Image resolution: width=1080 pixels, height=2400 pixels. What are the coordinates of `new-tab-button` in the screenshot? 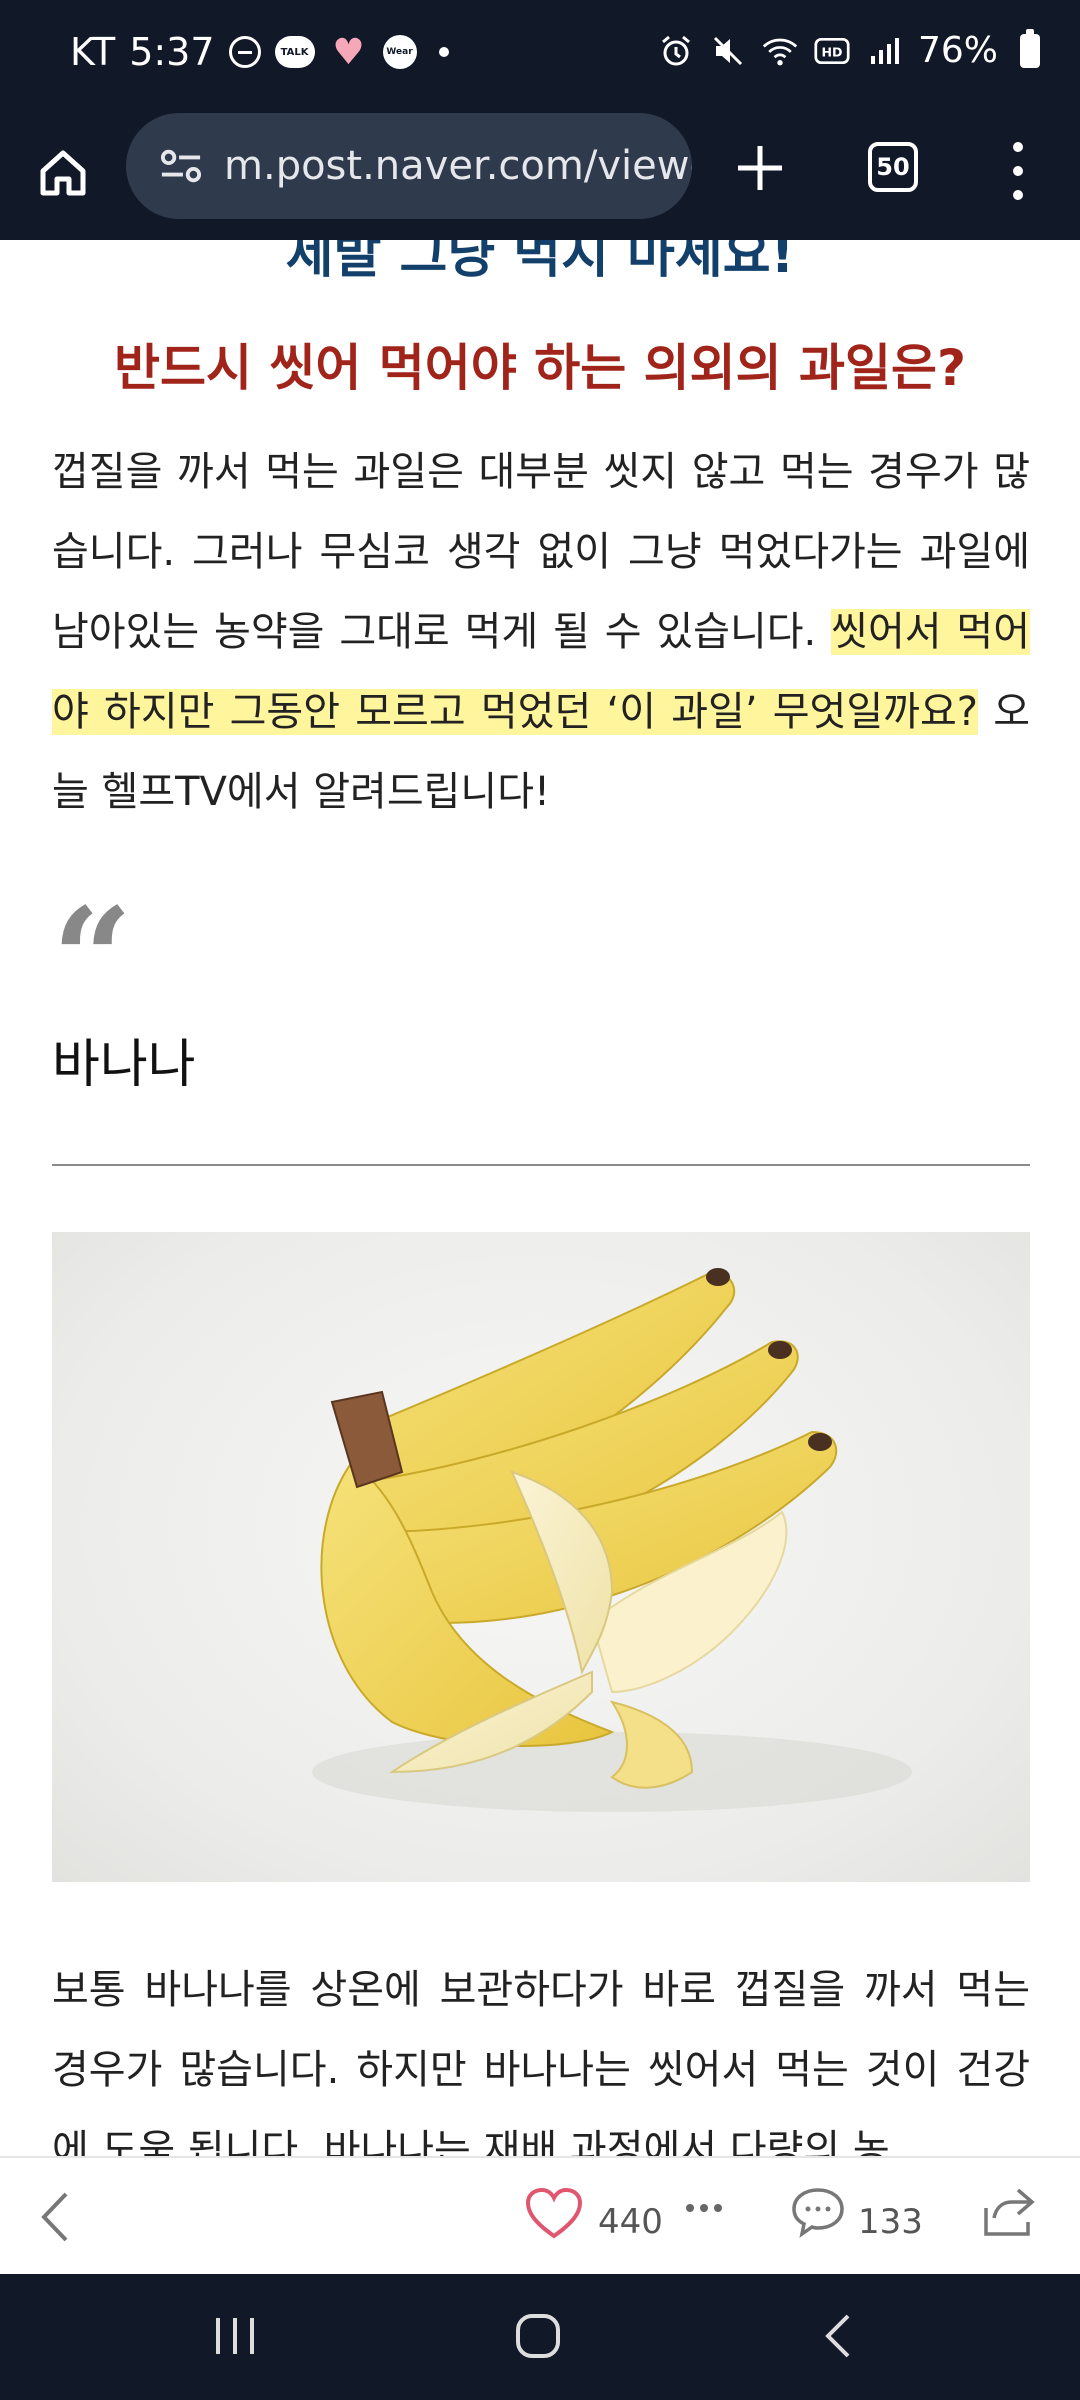 It's located at (760, 168).